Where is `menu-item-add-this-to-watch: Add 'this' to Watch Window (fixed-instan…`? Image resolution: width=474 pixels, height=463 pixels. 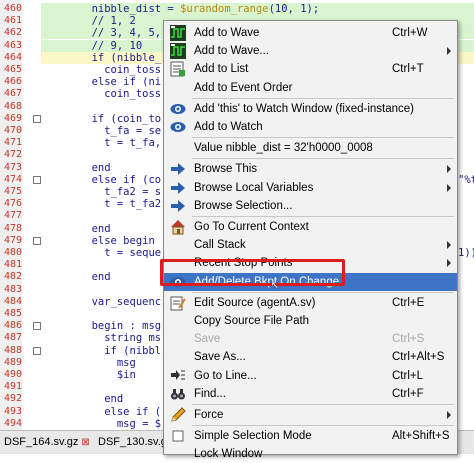 menu-item-add-this-to-watch: Add 'this' to Watch Window (fixed-instan… is located at coordinates (310, 109).